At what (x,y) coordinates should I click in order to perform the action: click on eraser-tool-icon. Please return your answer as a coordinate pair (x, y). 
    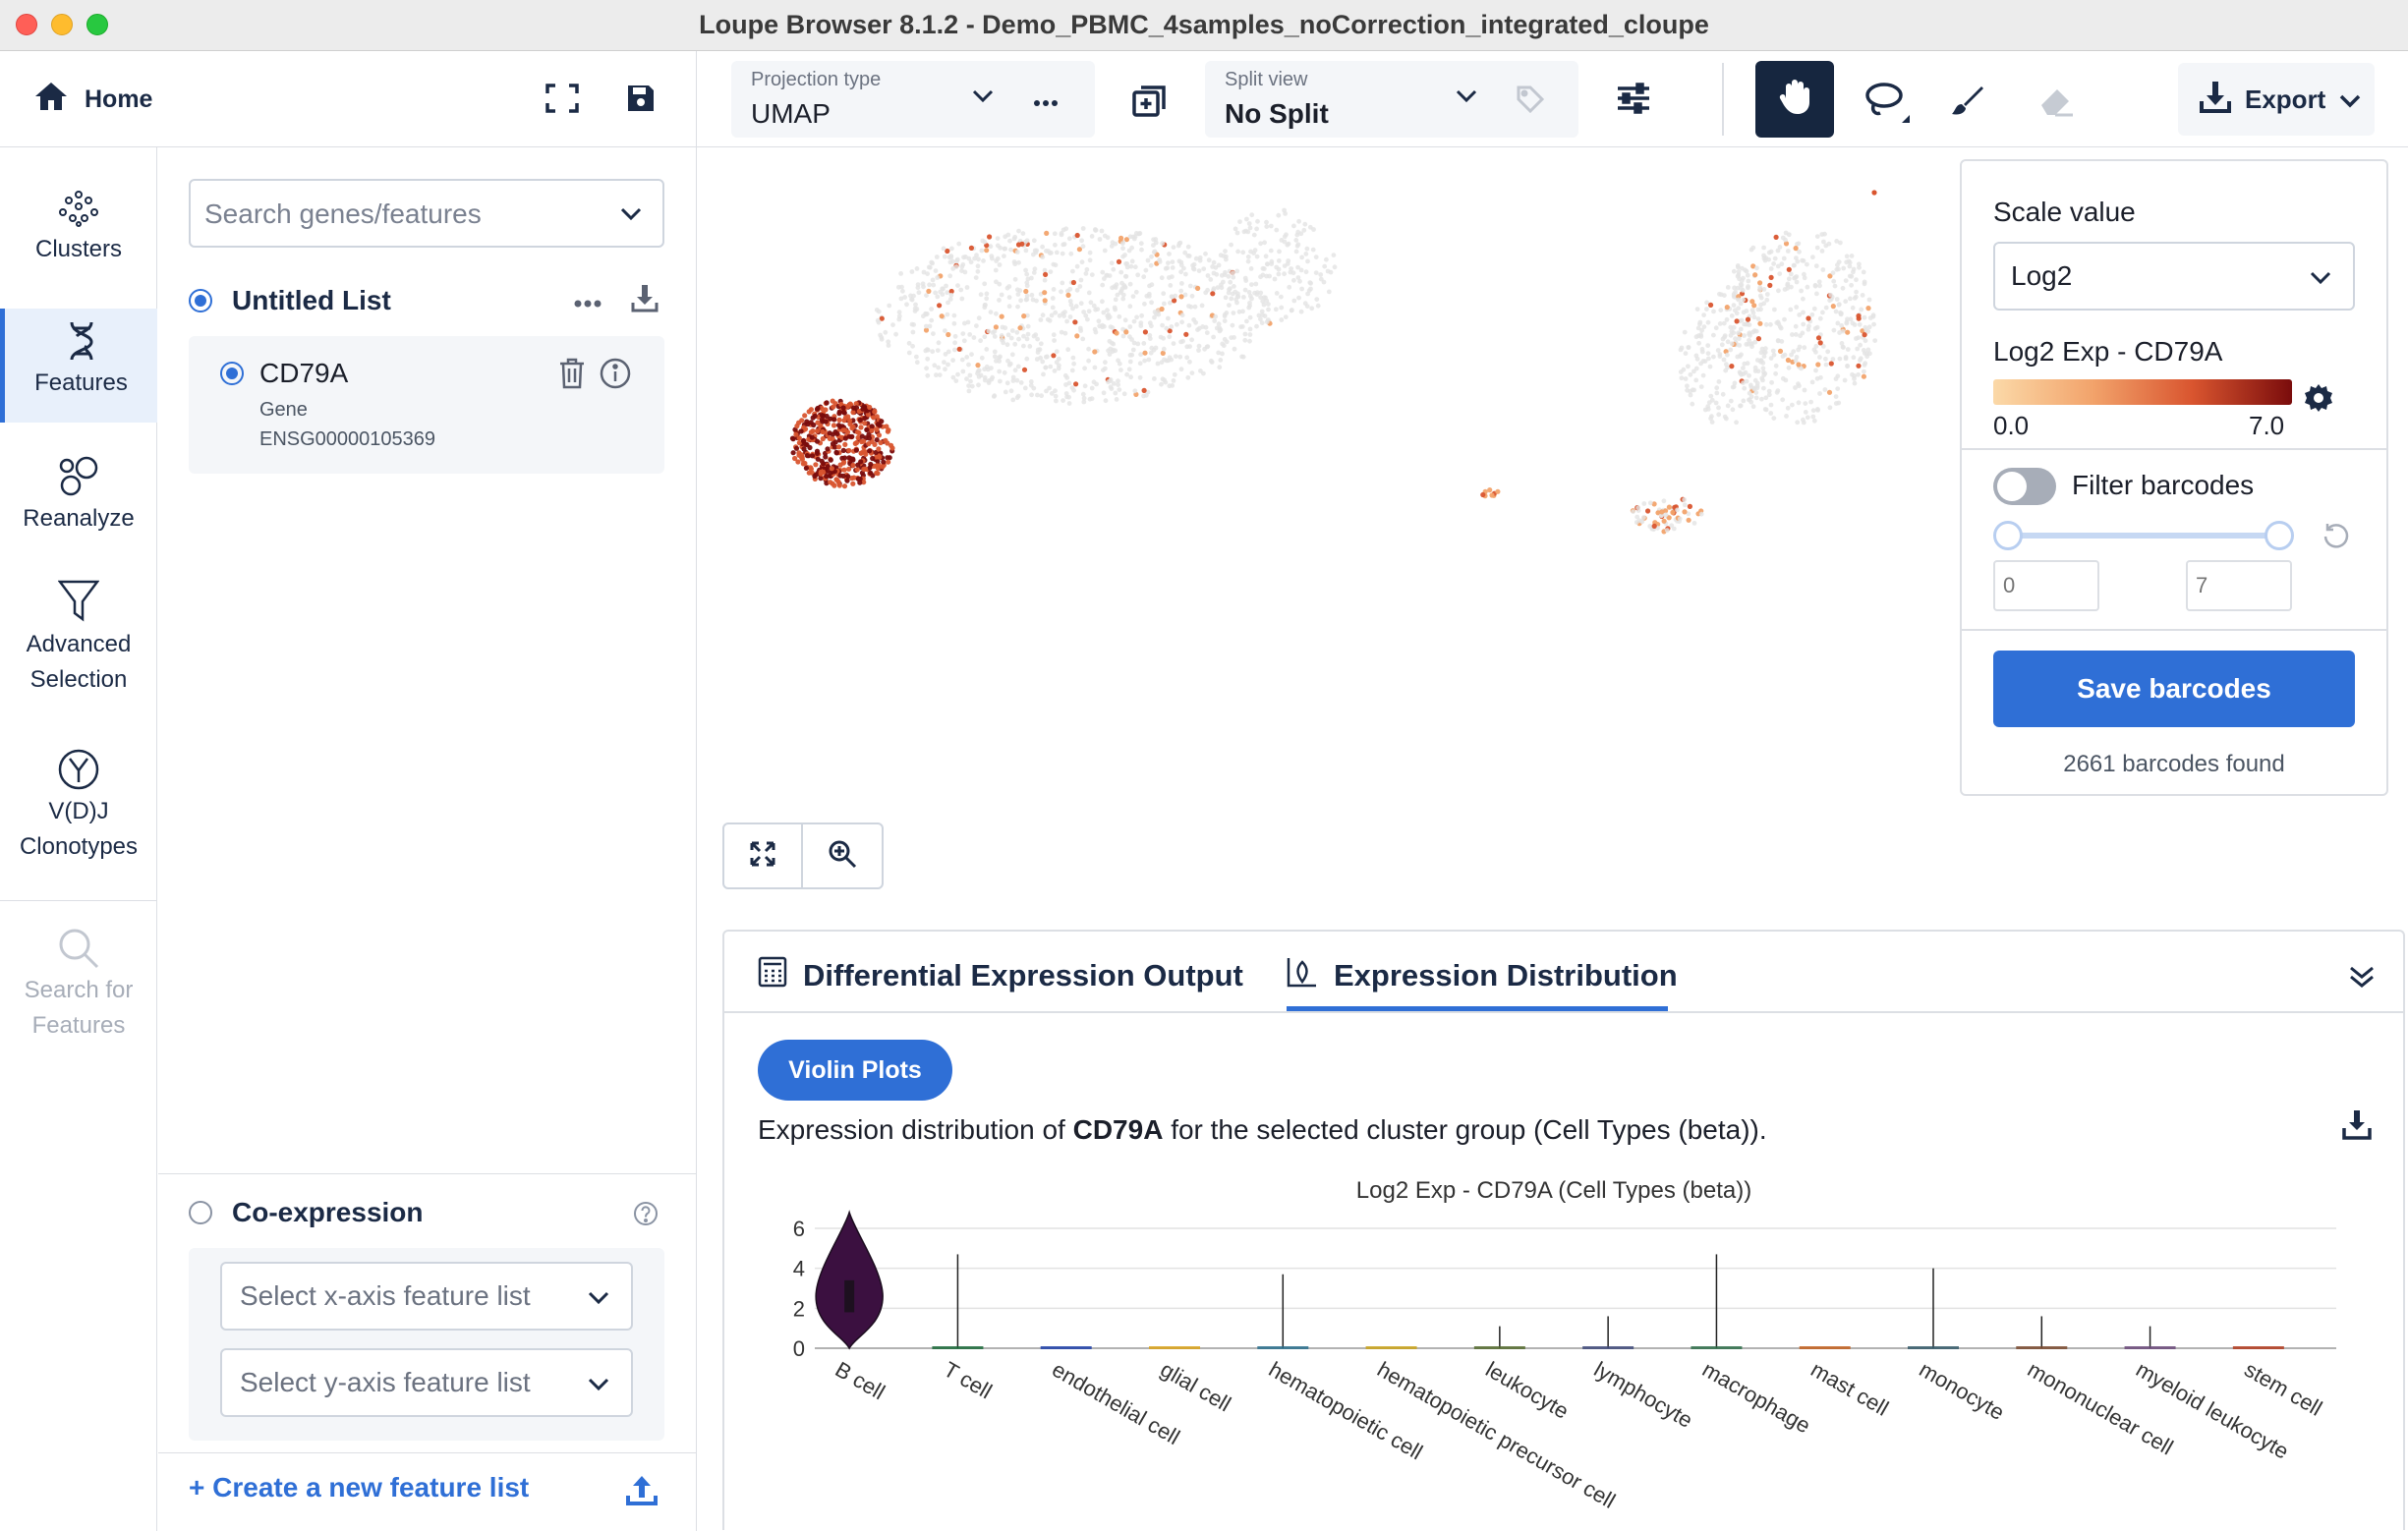
    Looking at the image, I should click on (2057, 101).